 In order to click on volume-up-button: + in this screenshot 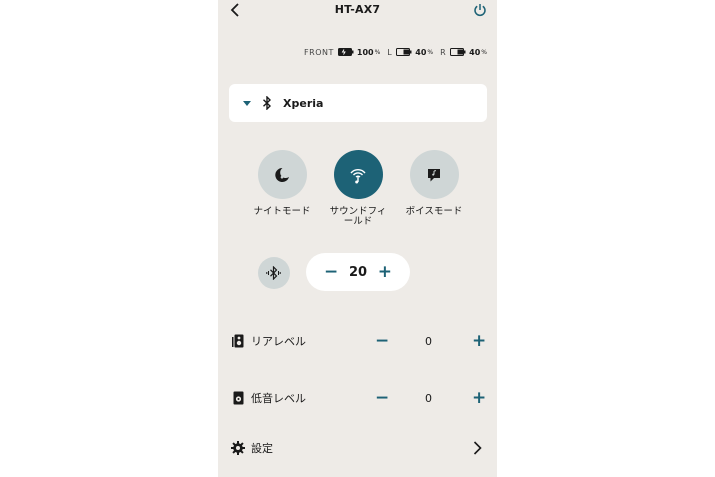, I will do `click(385, 272)`.